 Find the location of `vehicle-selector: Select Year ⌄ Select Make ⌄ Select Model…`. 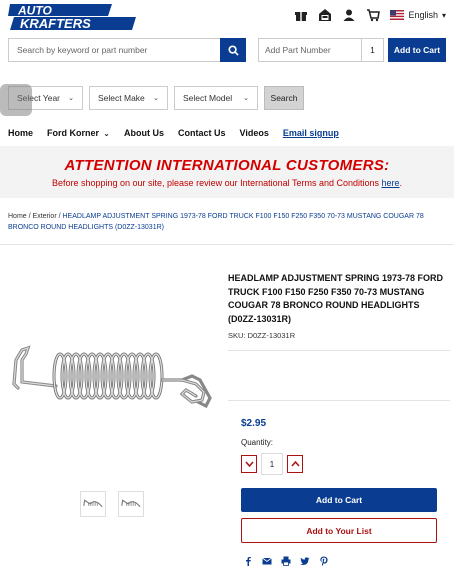

vehicle-selector: Select Year ⌄ Select Make ⌄ Select Model… is located at coordinates (156, 98).